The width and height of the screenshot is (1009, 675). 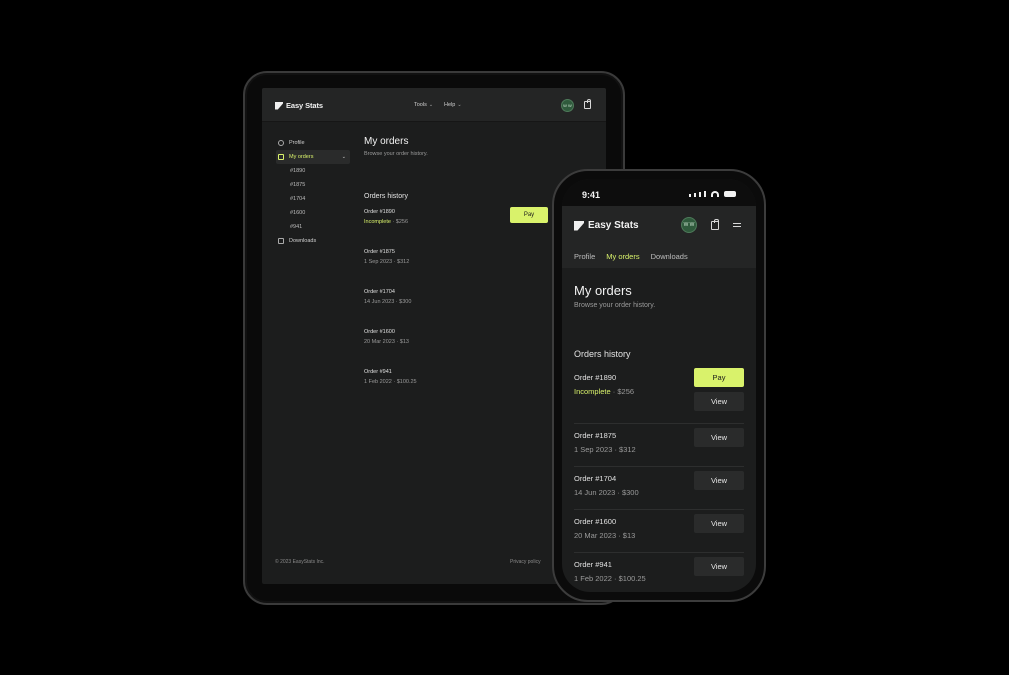 What do you see at coordinates (313, 199) in the screenshot?
I see `sidebar-subitem-order: #1704` at bounding box center [313, 199].